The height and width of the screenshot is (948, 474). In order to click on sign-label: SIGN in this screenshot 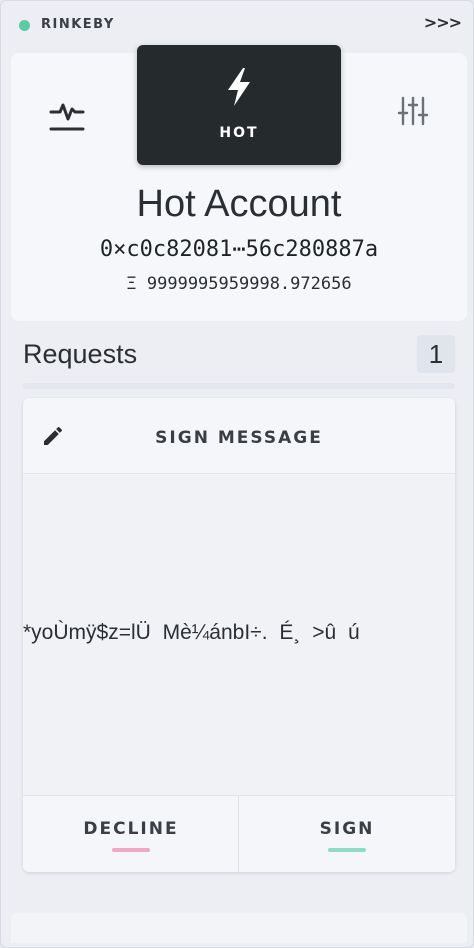, I will do `click(347, 829)`.